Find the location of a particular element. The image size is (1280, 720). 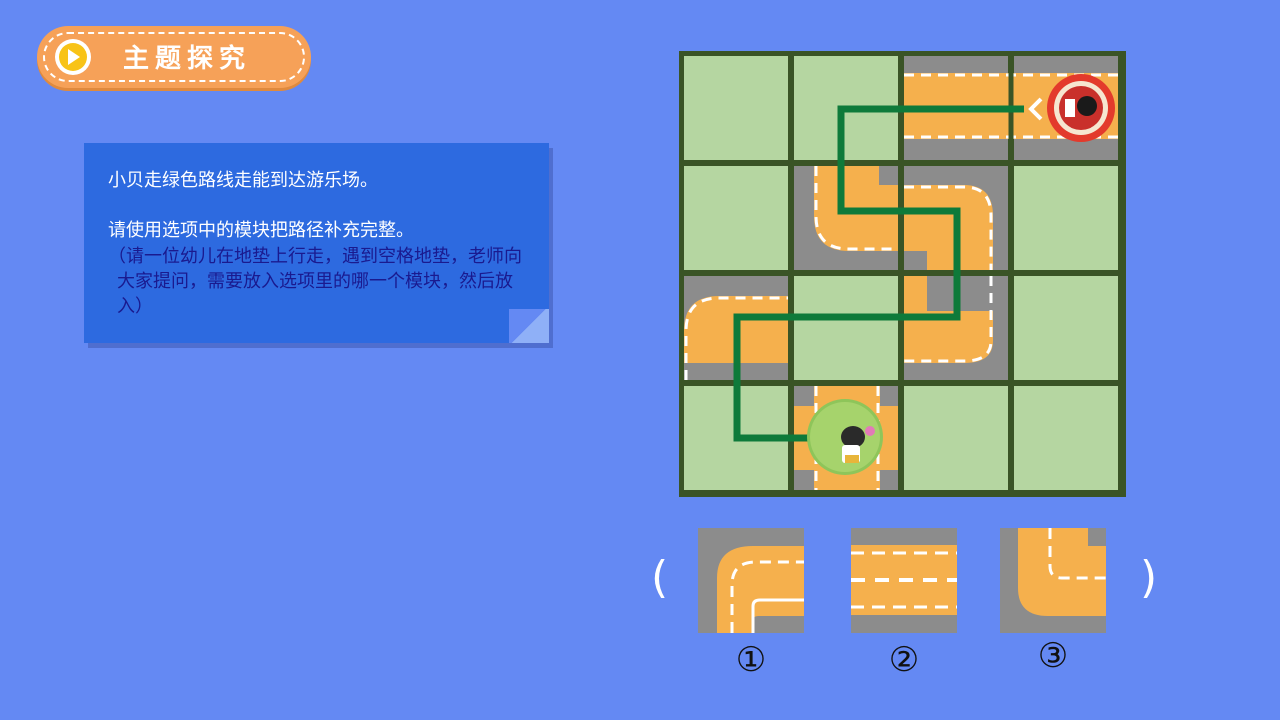

straight-road-tile is located at coordinates (904, 580).